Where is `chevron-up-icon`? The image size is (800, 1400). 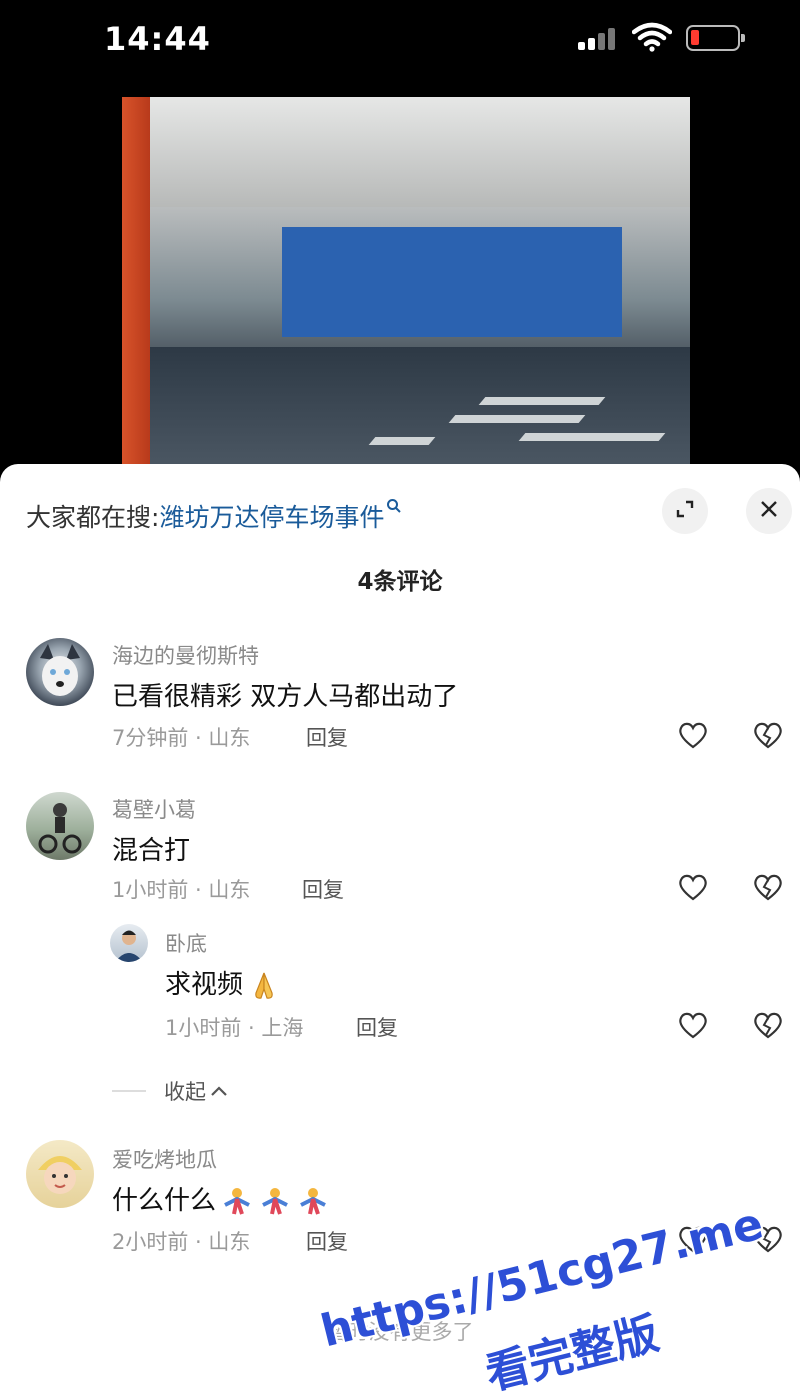
chevron-up-icon is located at coordinates (219, 1091).